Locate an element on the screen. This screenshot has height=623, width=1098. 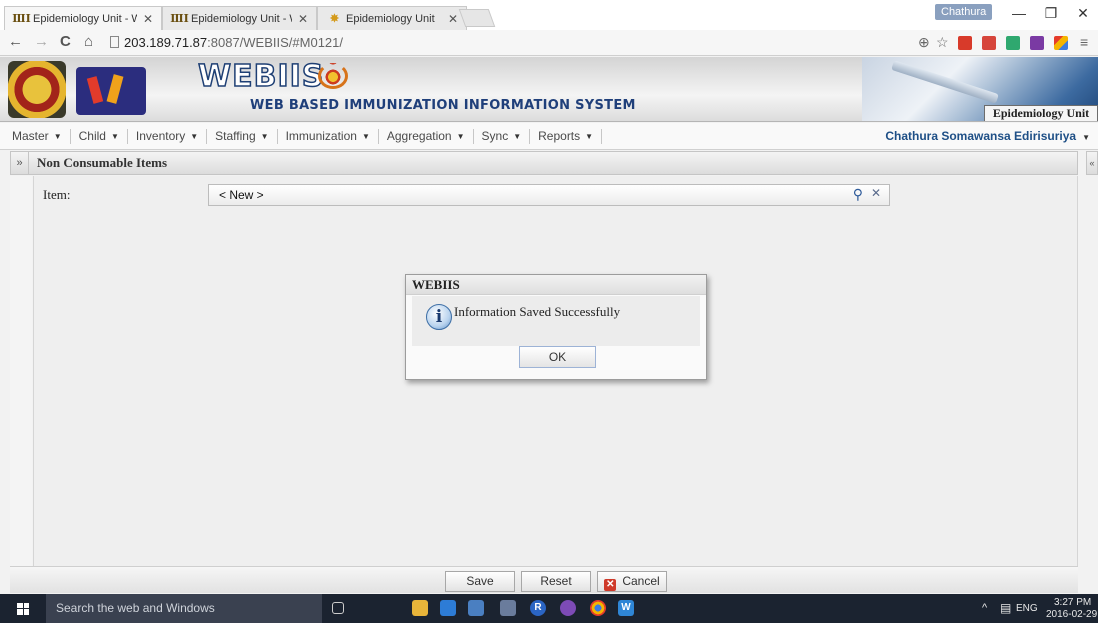
url-field: 203.189.71.87:8087/WEBIIS/#M0121/ is located at coordinates (490, 43).